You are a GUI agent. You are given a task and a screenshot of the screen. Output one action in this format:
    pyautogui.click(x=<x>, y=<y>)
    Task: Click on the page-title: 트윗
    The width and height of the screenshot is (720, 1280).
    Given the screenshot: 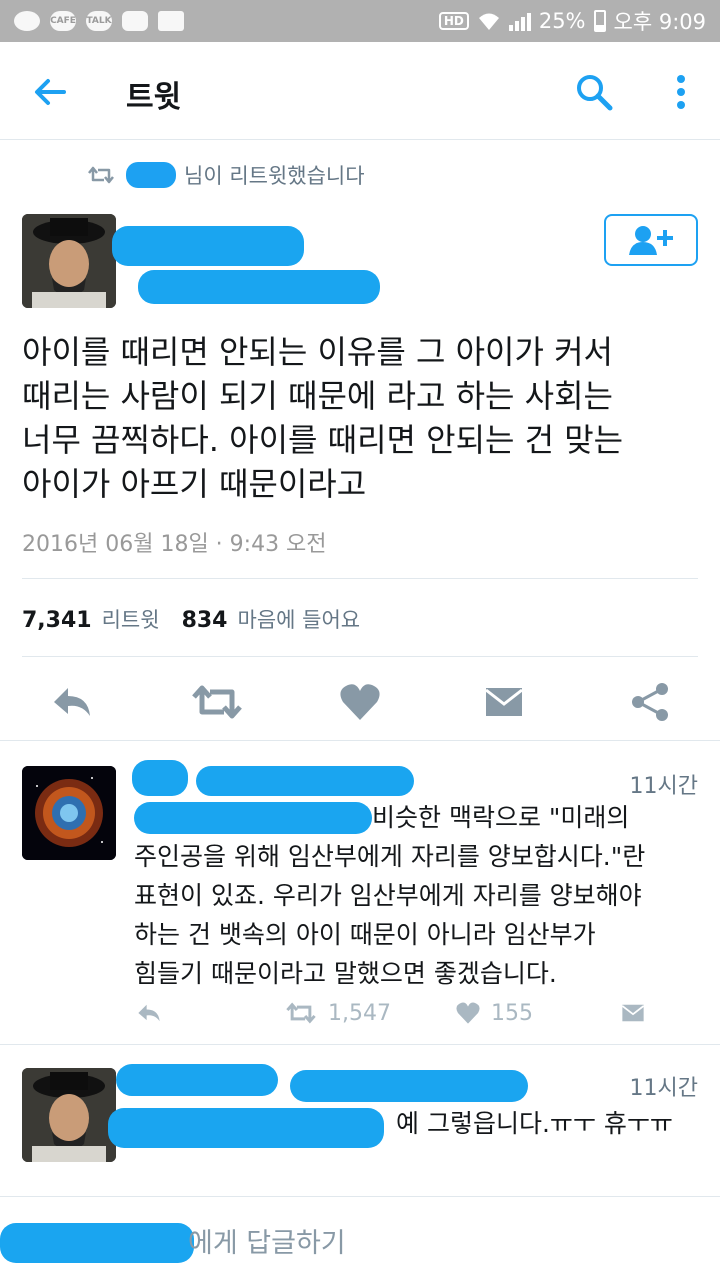 What is the action you would take?
    pyautogui.click(x=154, y=97)
    